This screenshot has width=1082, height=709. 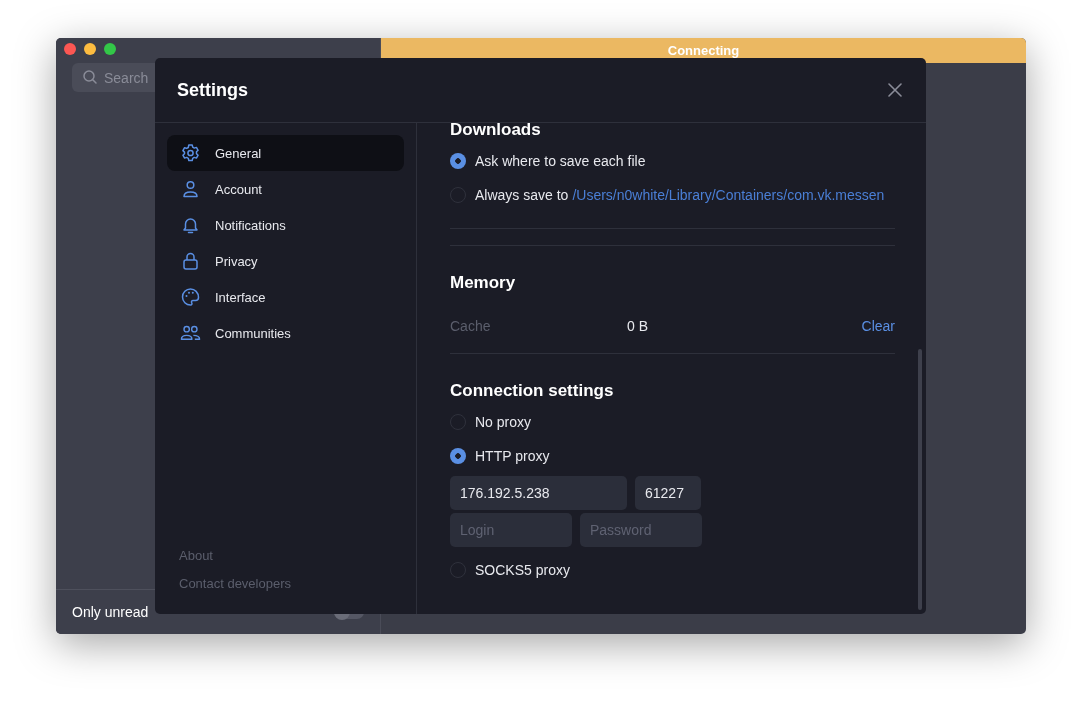 I want to click on people-icon, so click(x=190, y=333).